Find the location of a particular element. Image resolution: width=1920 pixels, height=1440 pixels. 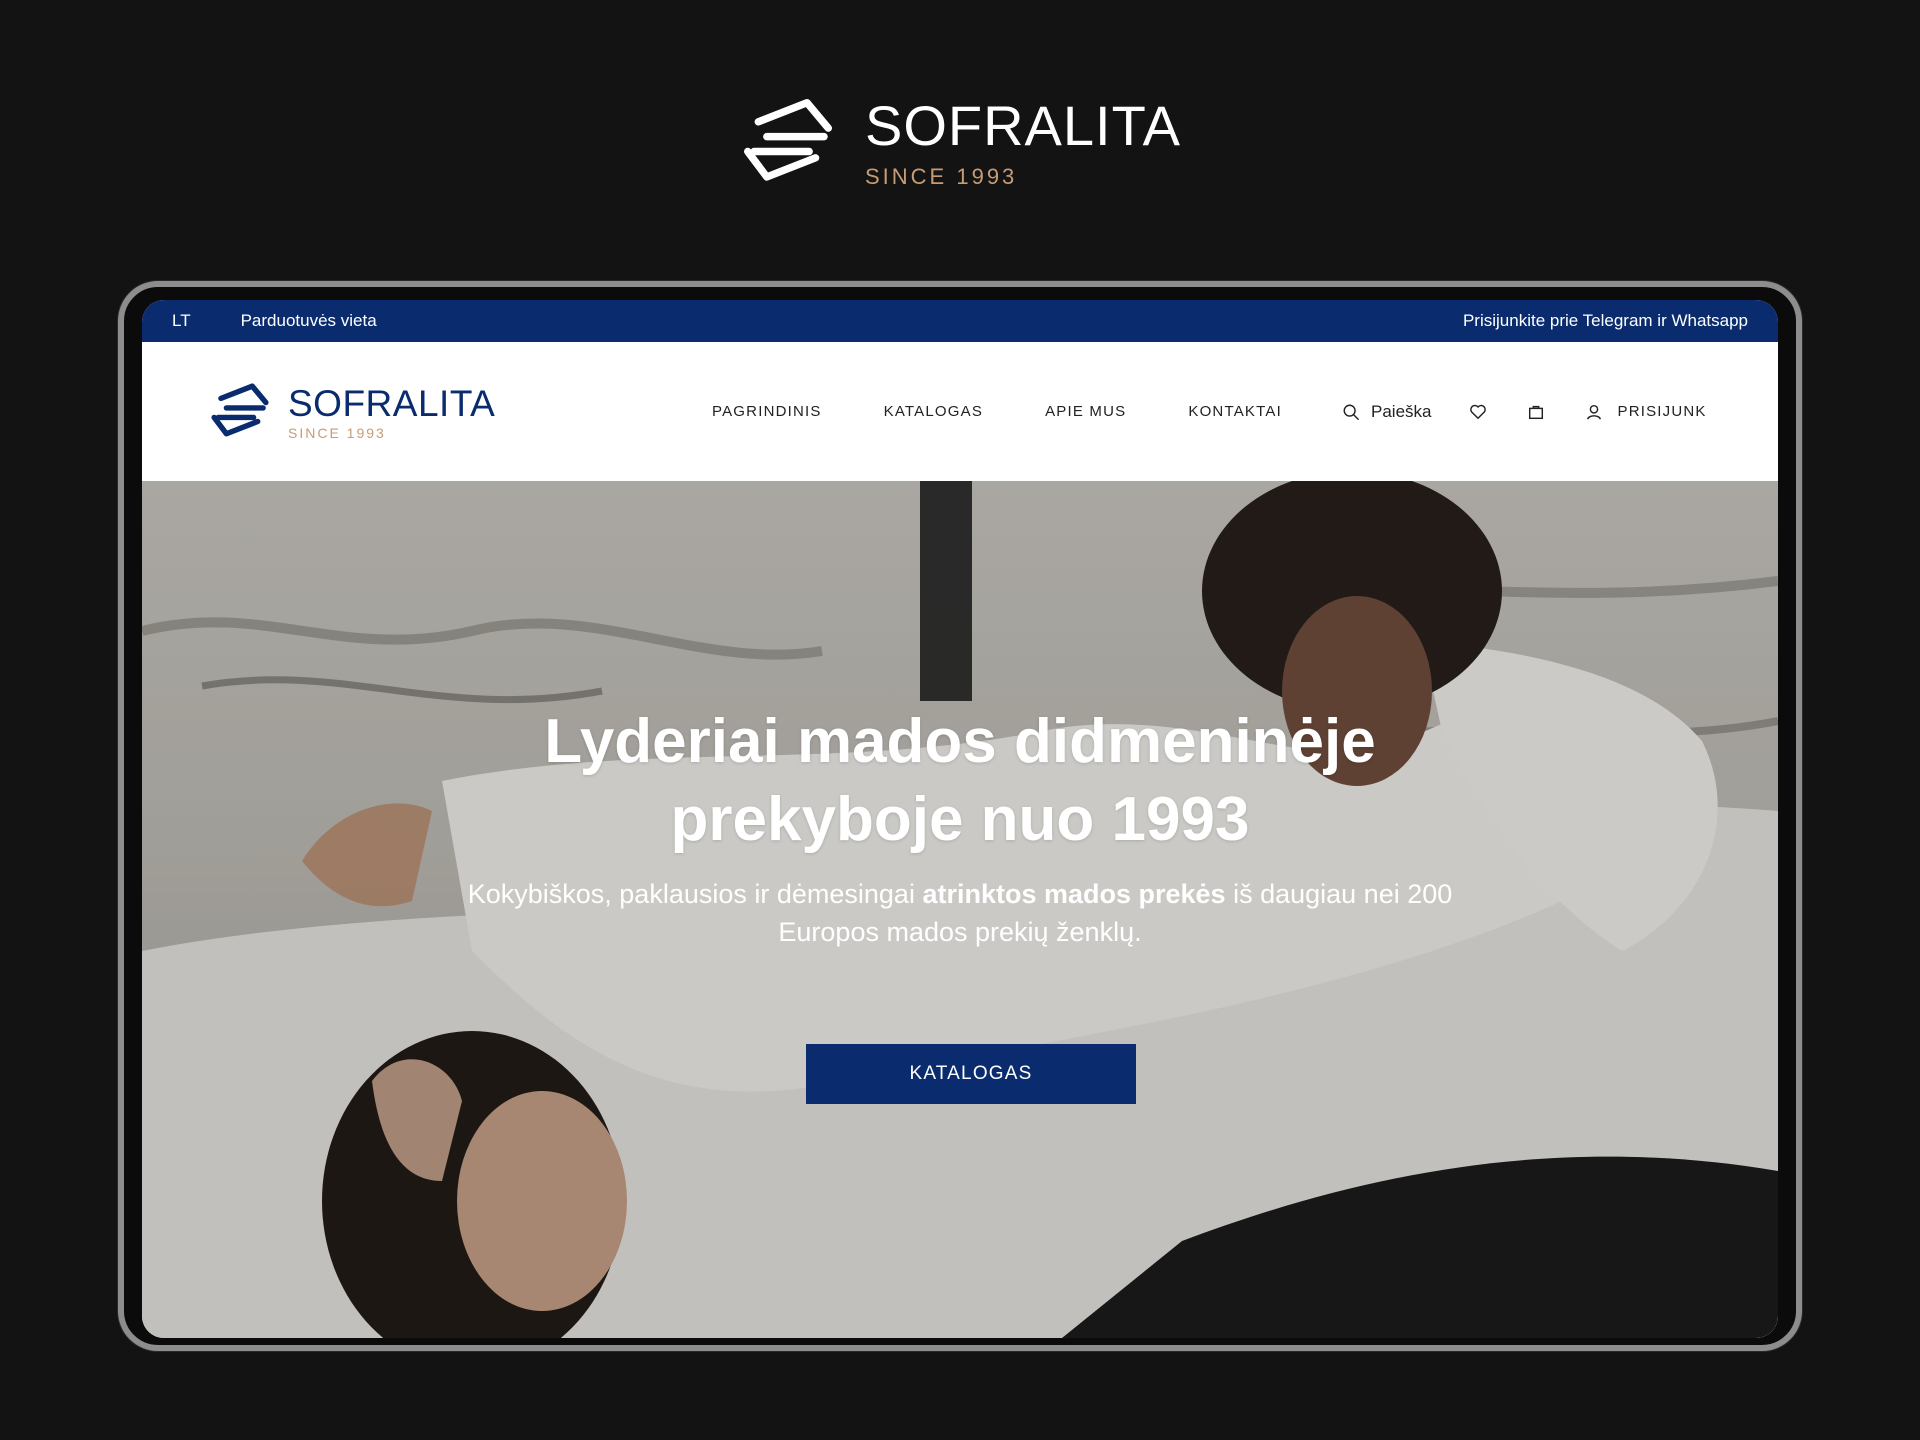

store-location-link: Parduotuvės vieta is located at coordinates (309, 321).